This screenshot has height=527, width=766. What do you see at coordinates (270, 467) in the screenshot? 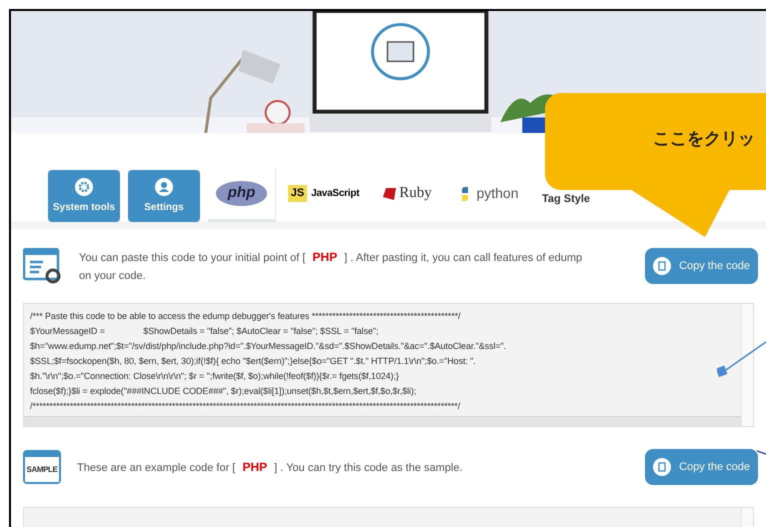
I see `section-message: These are an example code for [ PHP ] . You can try this code as the sample.` at bounding box center [270, 467].